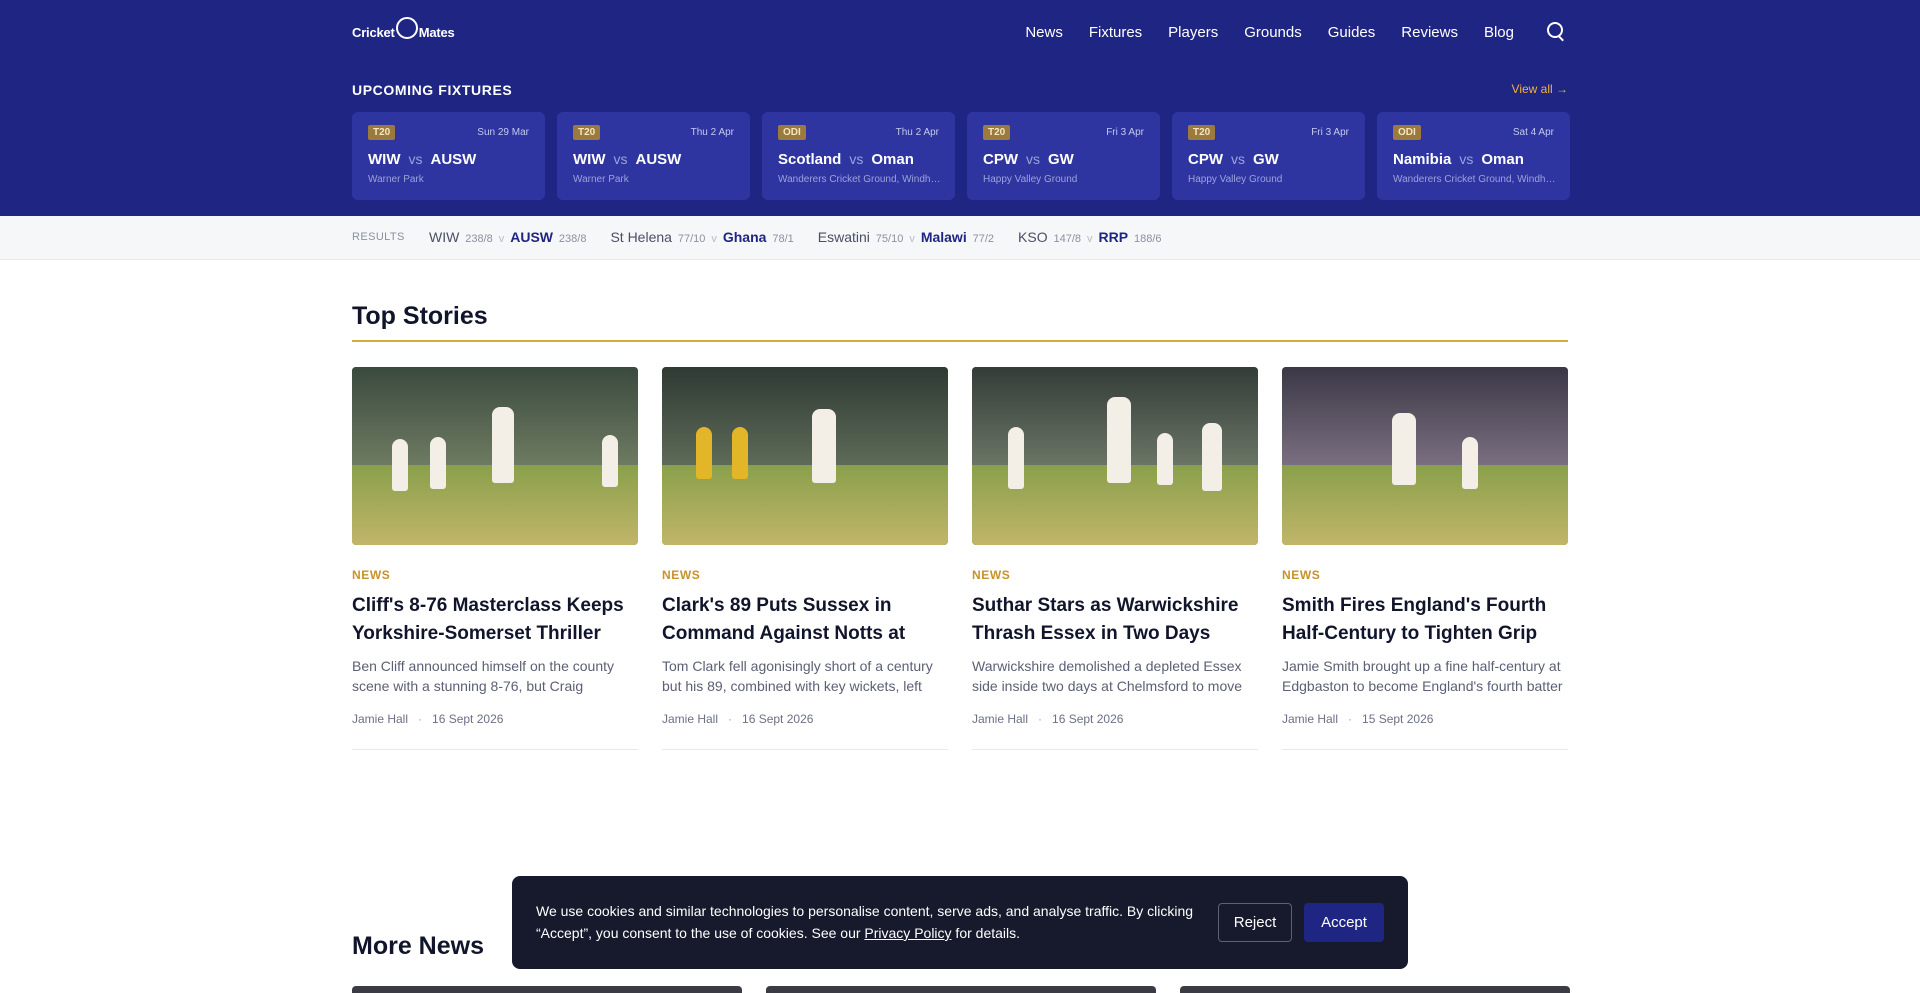 The width and height of the screenshot is (1920, 993). I want to click on fixture-teams: CPW vs GW, so click(1028, 159).